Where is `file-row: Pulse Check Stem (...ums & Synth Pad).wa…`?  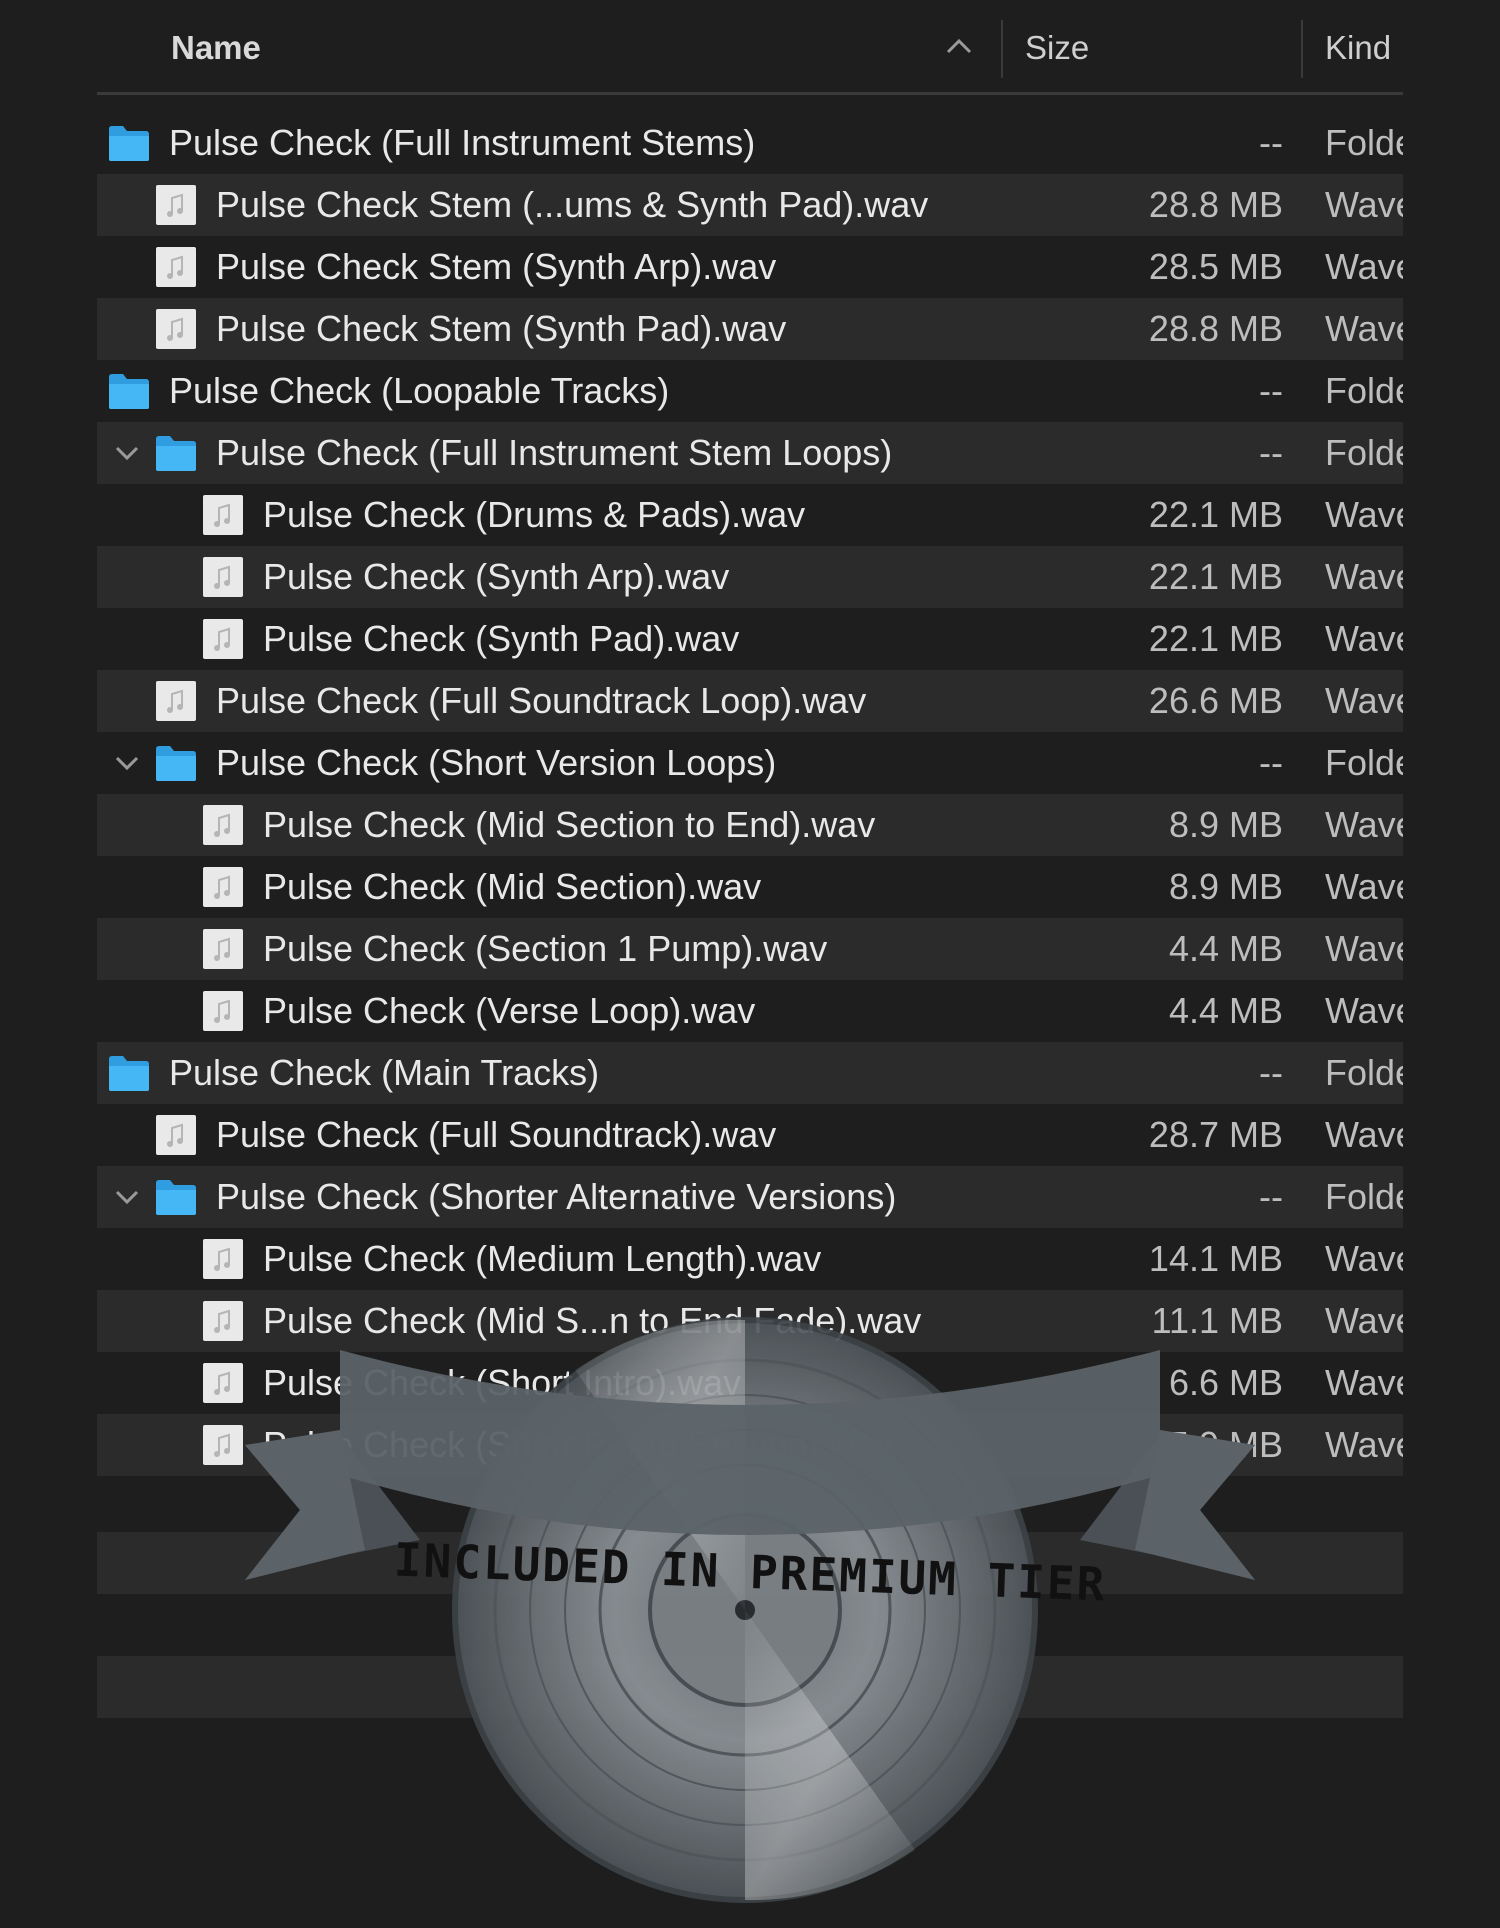
file-row: Pulse Check Stem (...ums & Synth Pad).wa… is located at coordinates (750, 205).